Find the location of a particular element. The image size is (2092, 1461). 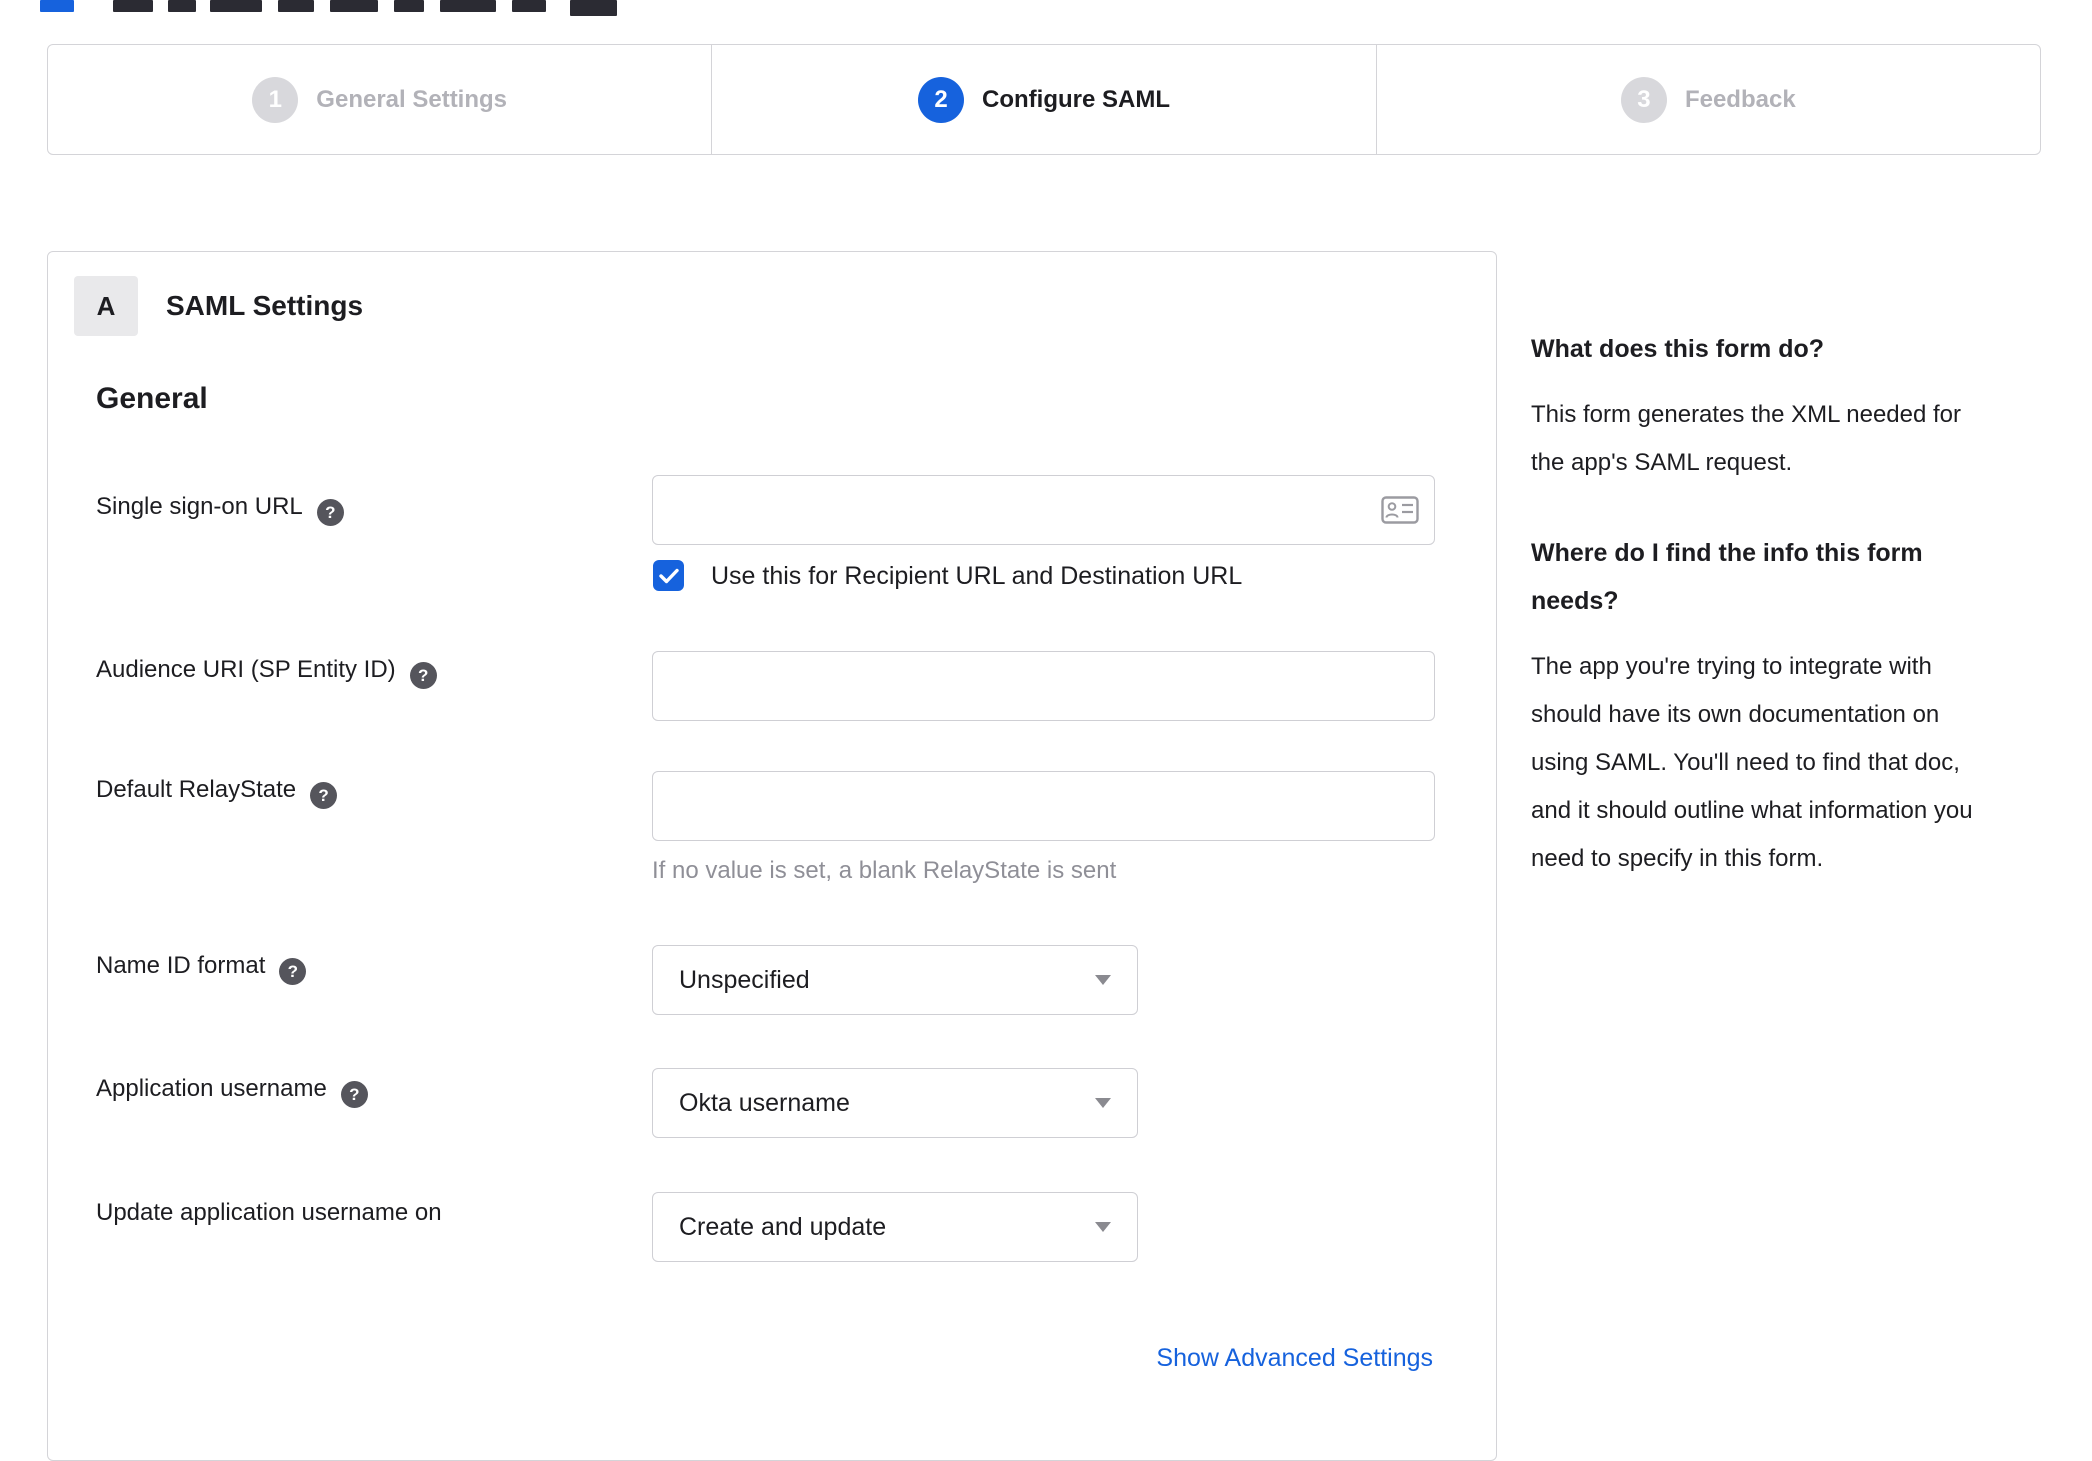

relay-state-label: Default RelayState is located at coordinates (217, 792).